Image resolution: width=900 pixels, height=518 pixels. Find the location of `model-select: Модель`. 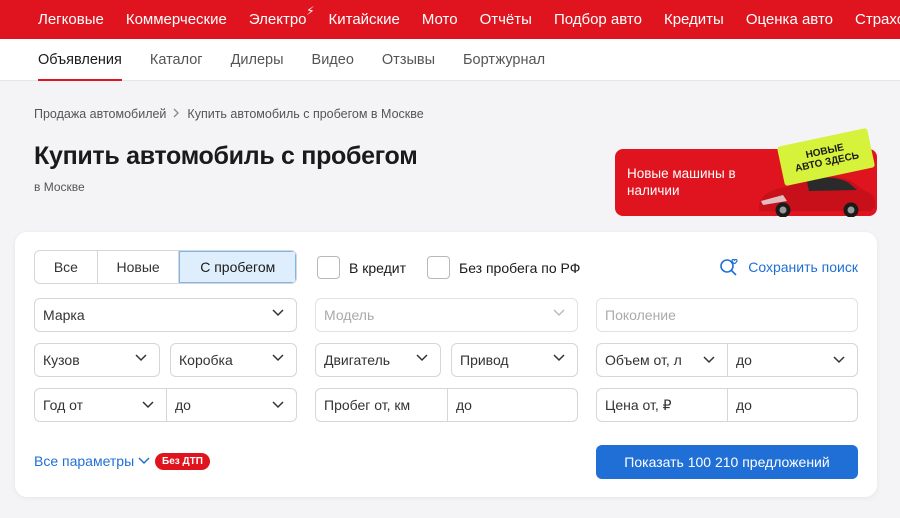

model-select: Модель is located at coordinates (446, 315).